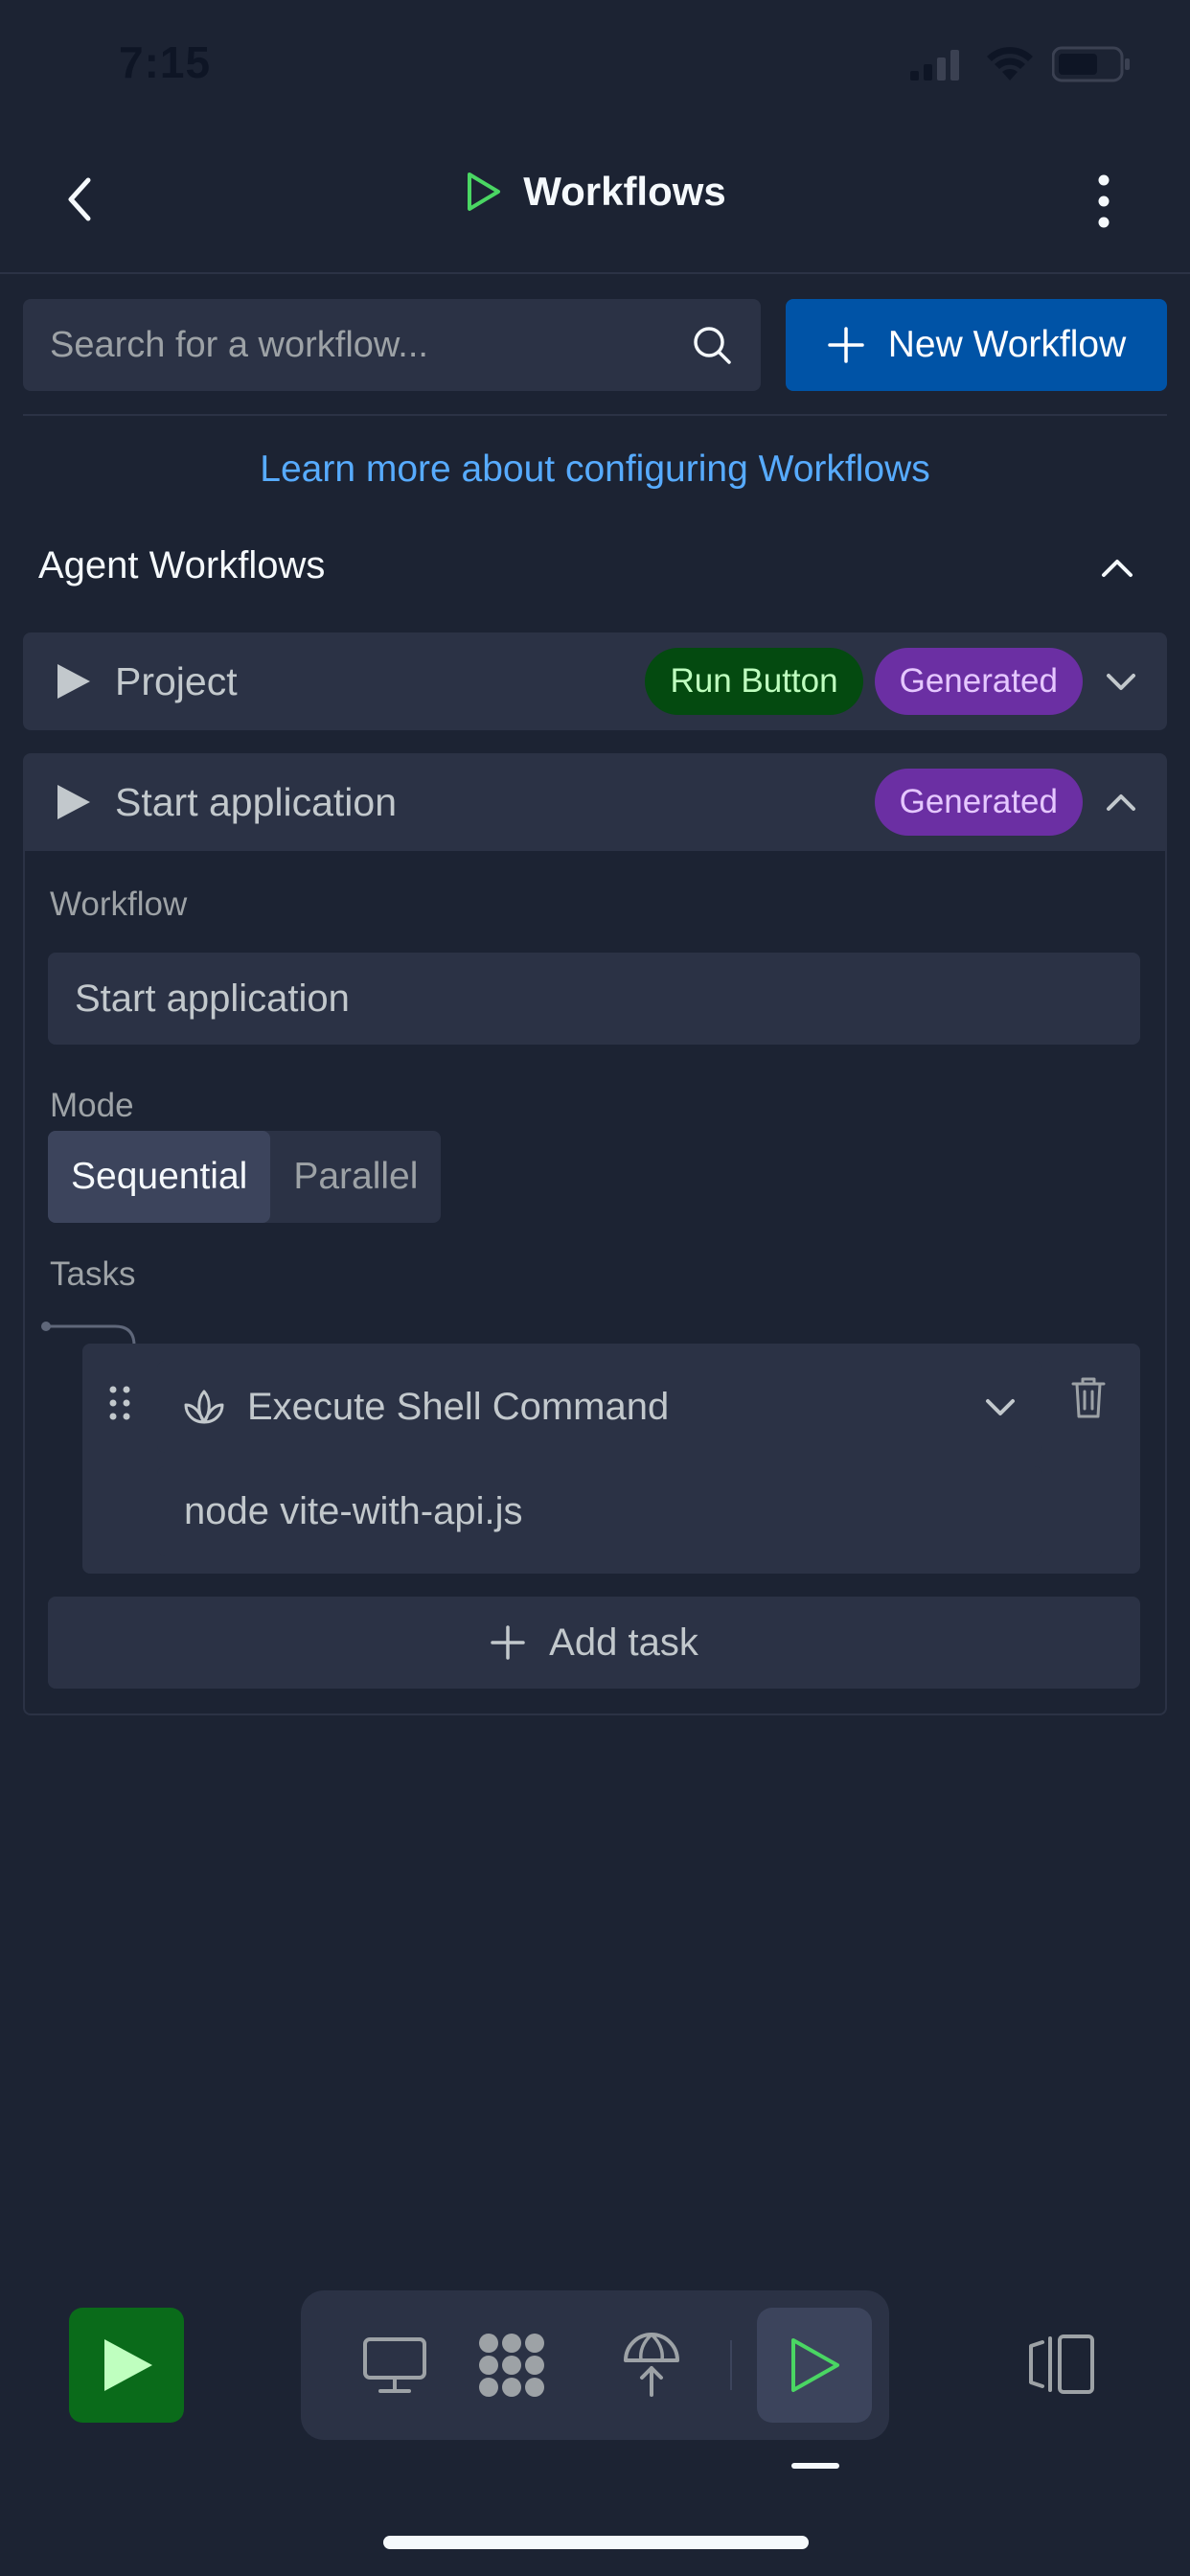 The width and height of the screenshot is (1190, 2576). Describe the element at coordinates (177, 680) in the screenshot. I see `workflow-name: Project` at that location.